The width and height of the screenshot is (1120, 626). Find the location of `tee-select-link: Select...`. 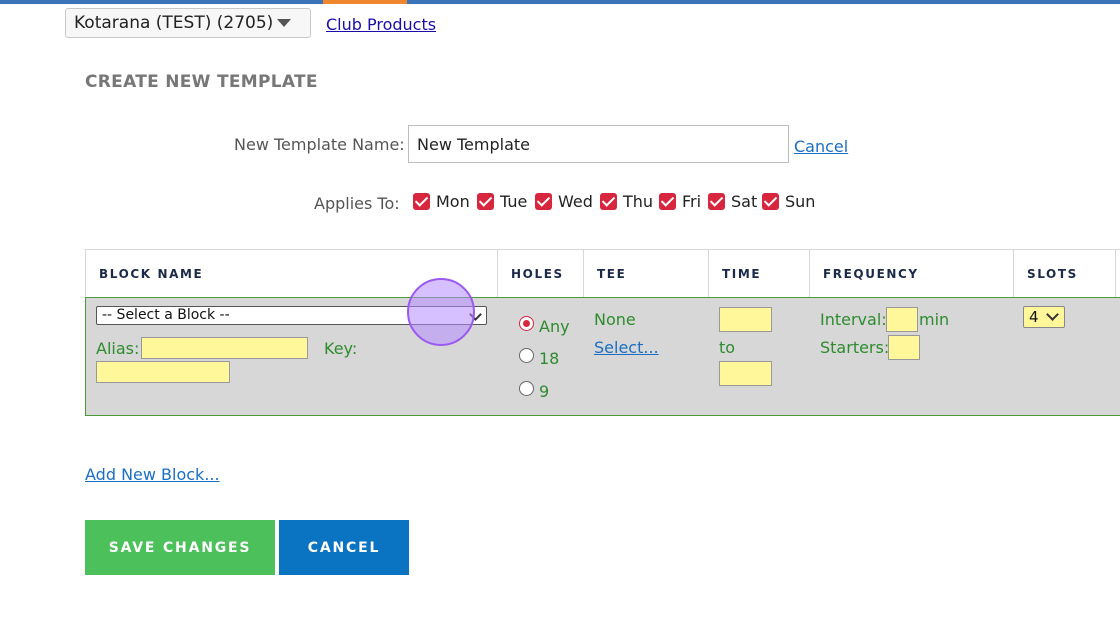

tee-select-link: Select... is located at coordinates (626, 347).